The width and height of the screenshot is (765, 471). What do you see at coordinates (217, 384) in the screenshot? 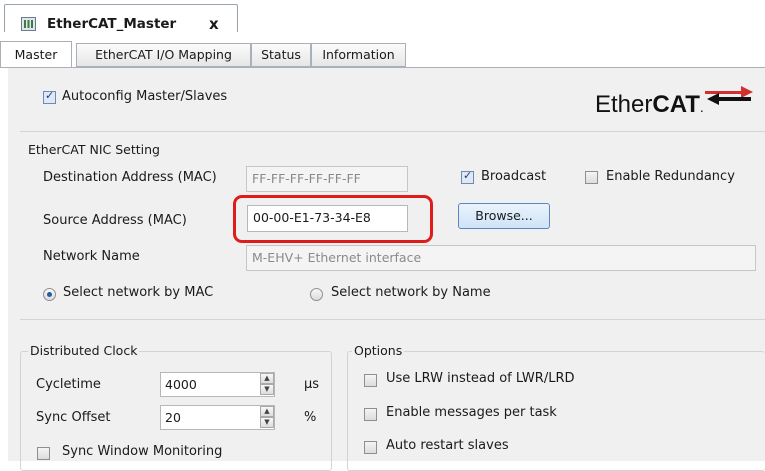
I see `cycletime-spinbox: 4000 ▲ ▼` at bounding box center [217, 384].